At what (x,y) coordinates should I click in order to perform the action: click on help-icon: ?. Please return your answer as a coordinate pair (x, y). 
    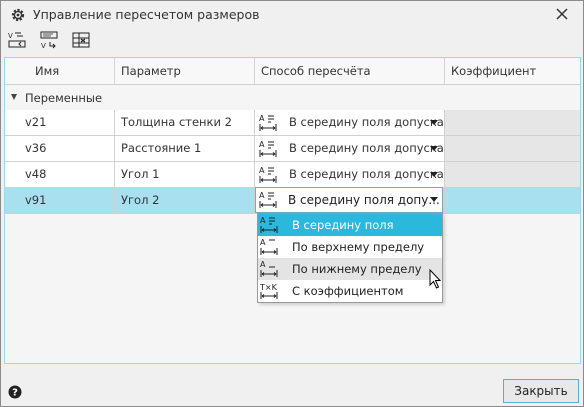
    Looking at the image, I should click on (15, 392).